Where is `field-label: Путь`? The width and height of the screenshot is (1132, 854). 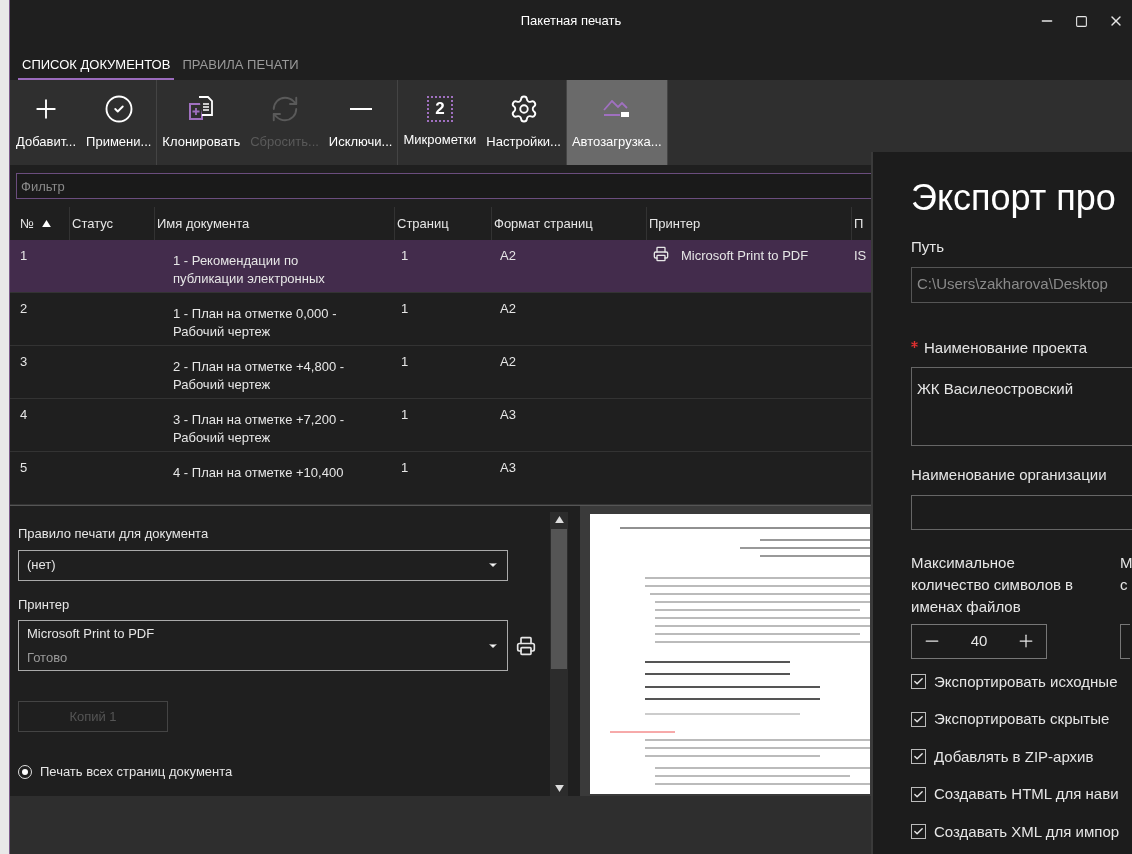 field-label: Путь is located at coordinates (928, 247).